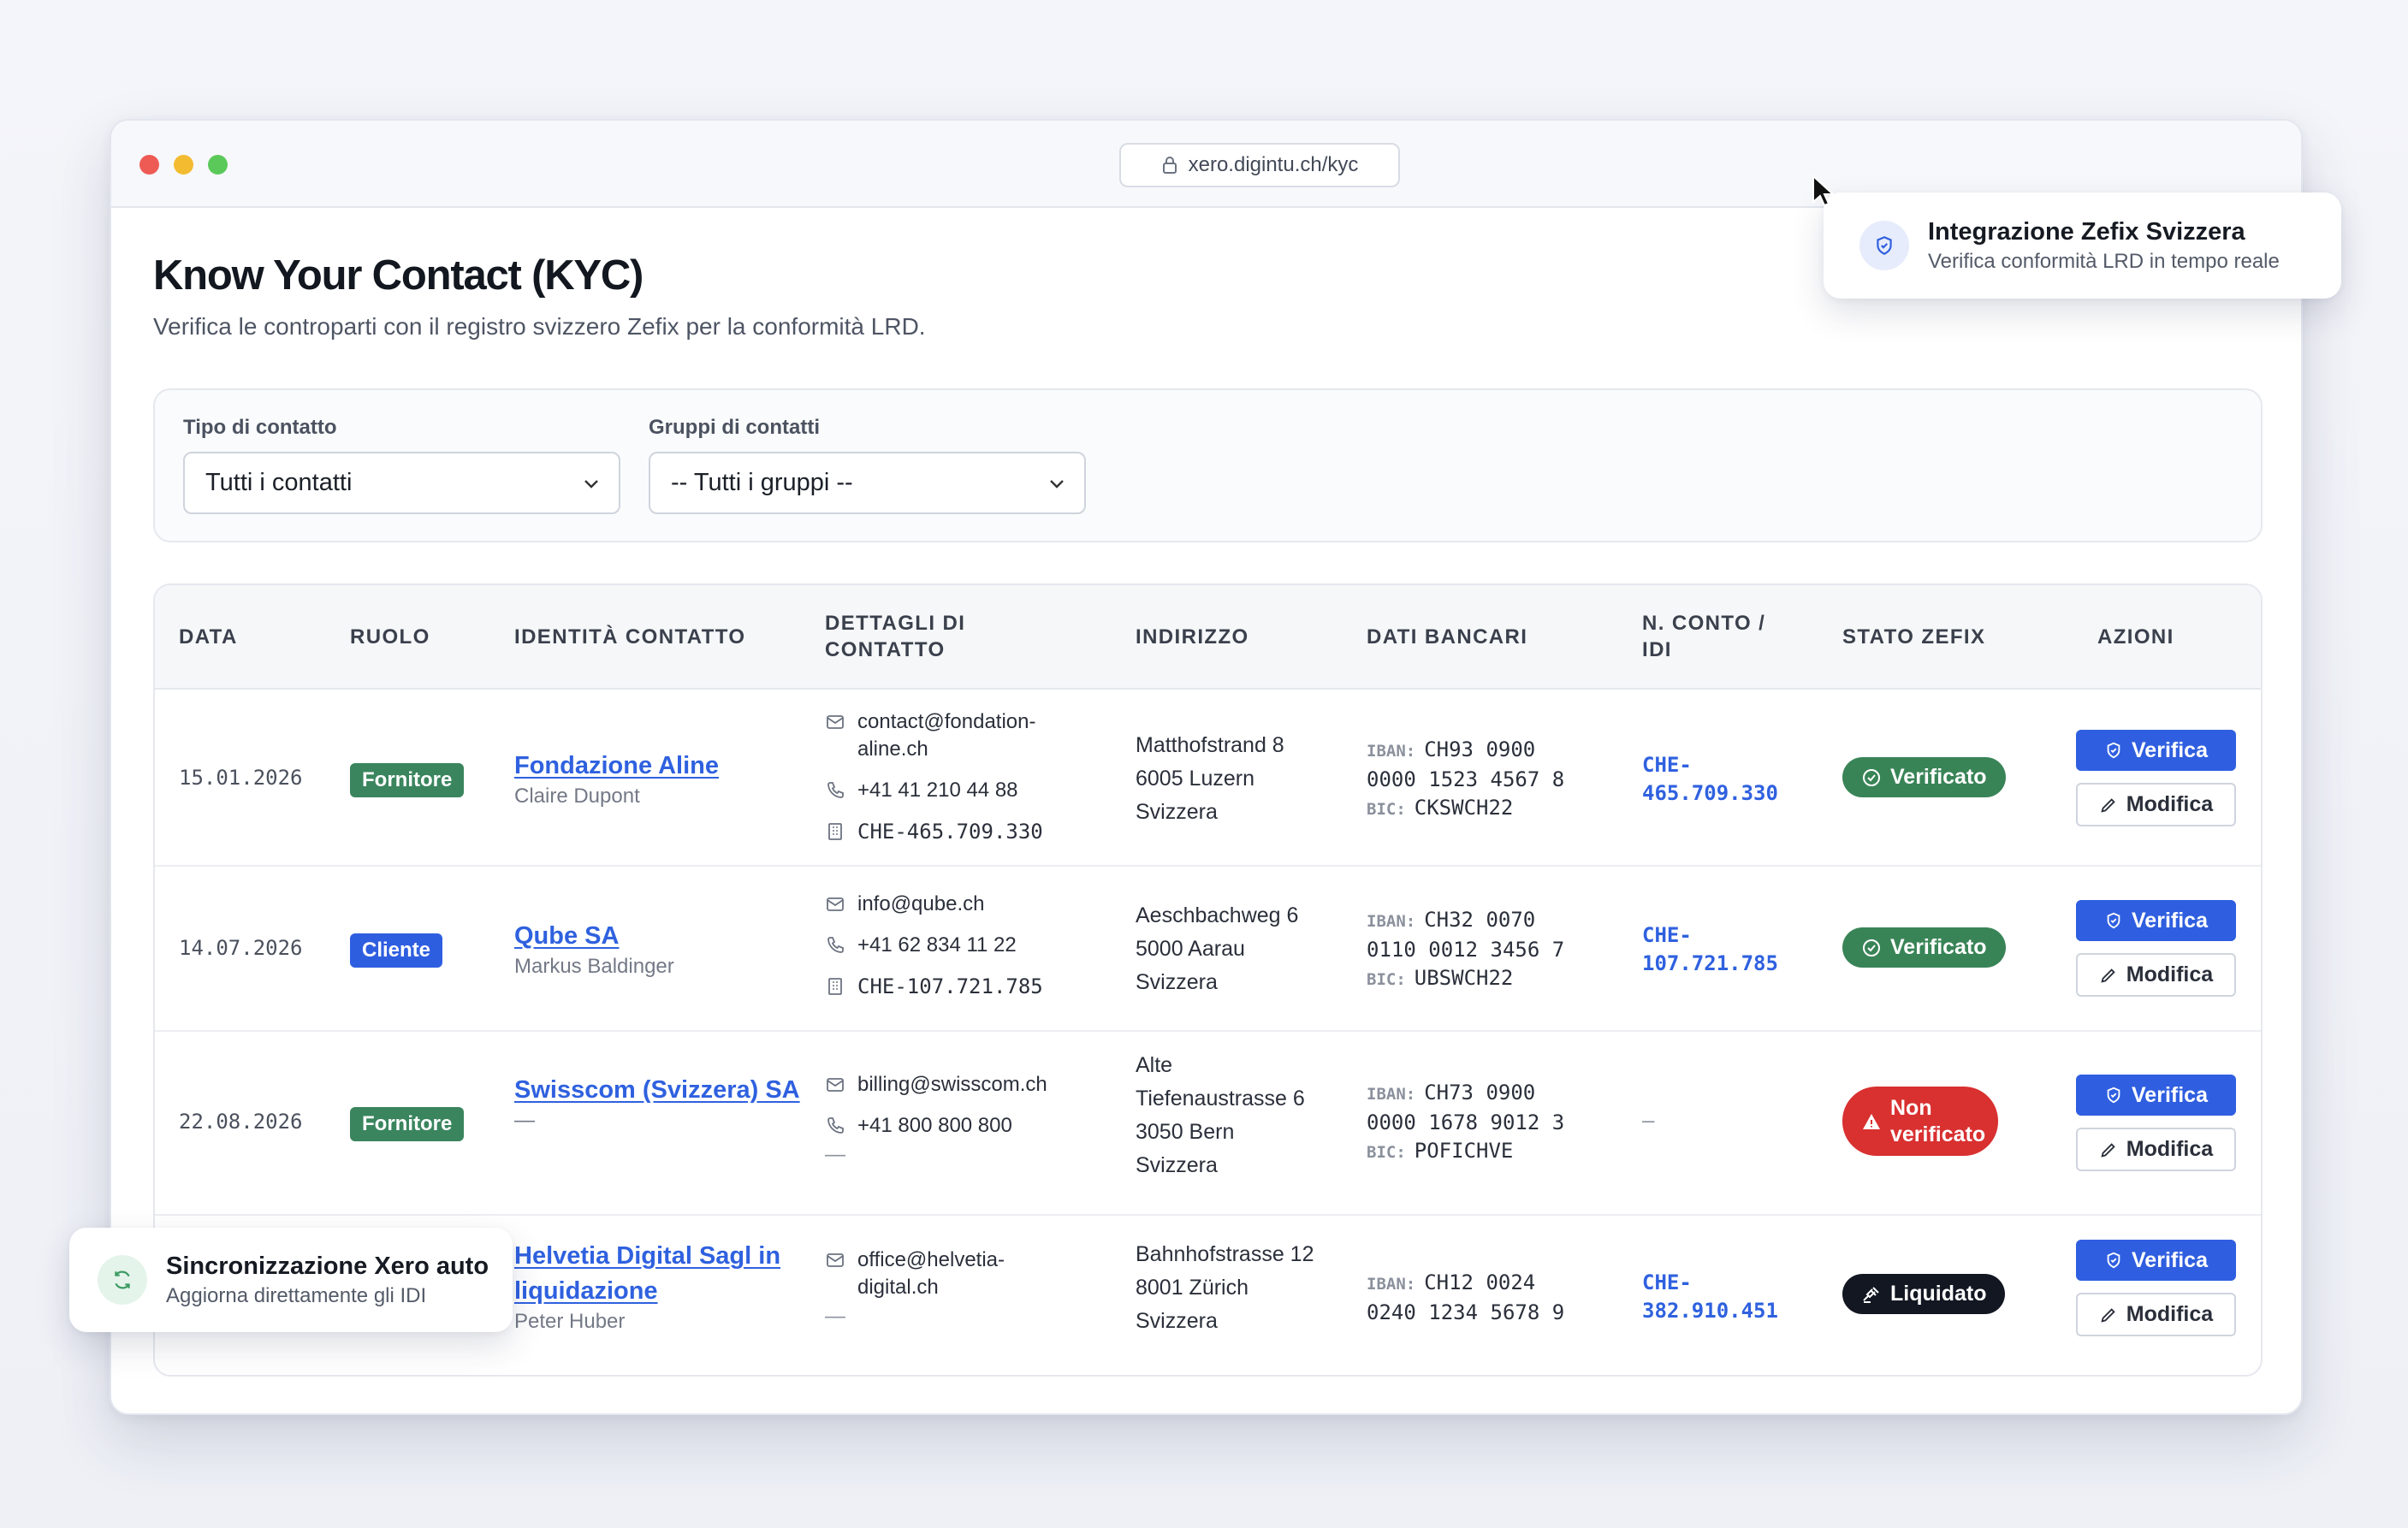 This screenshot has height=1528, width=2408. I want to click on column-header-identity: IDENTITÀ CONTATTO, so click(630, 637).